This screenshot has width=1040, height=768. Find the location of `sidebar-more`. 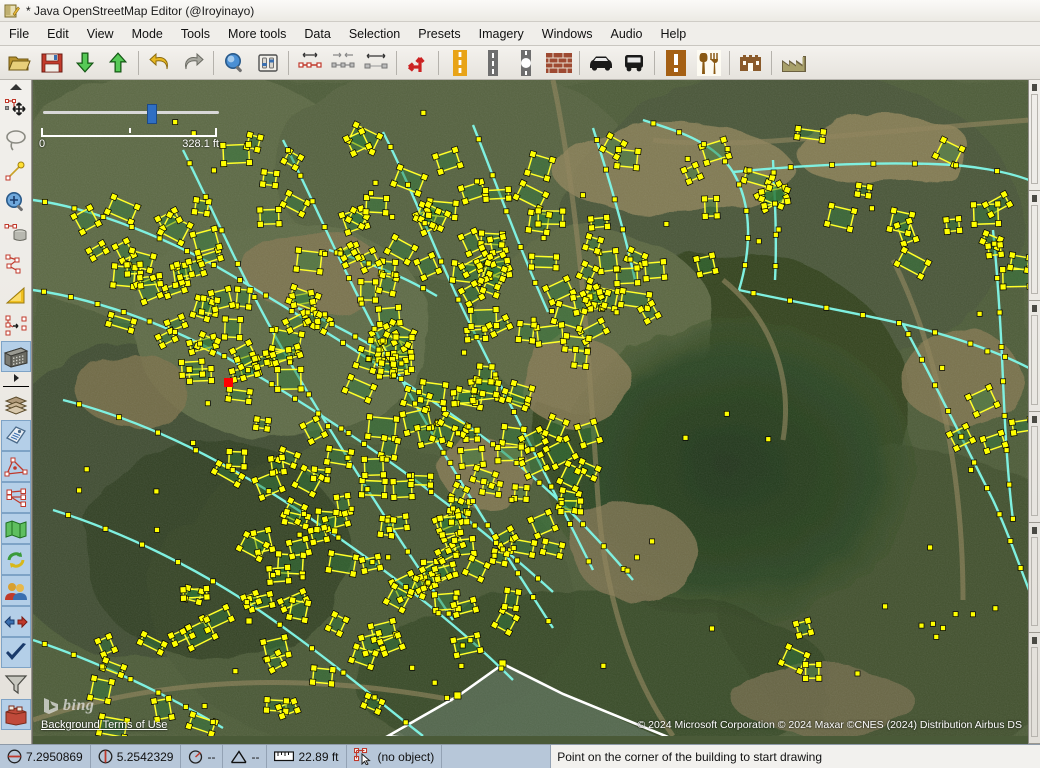

sidebar-more is located at coordinates (16, 378).